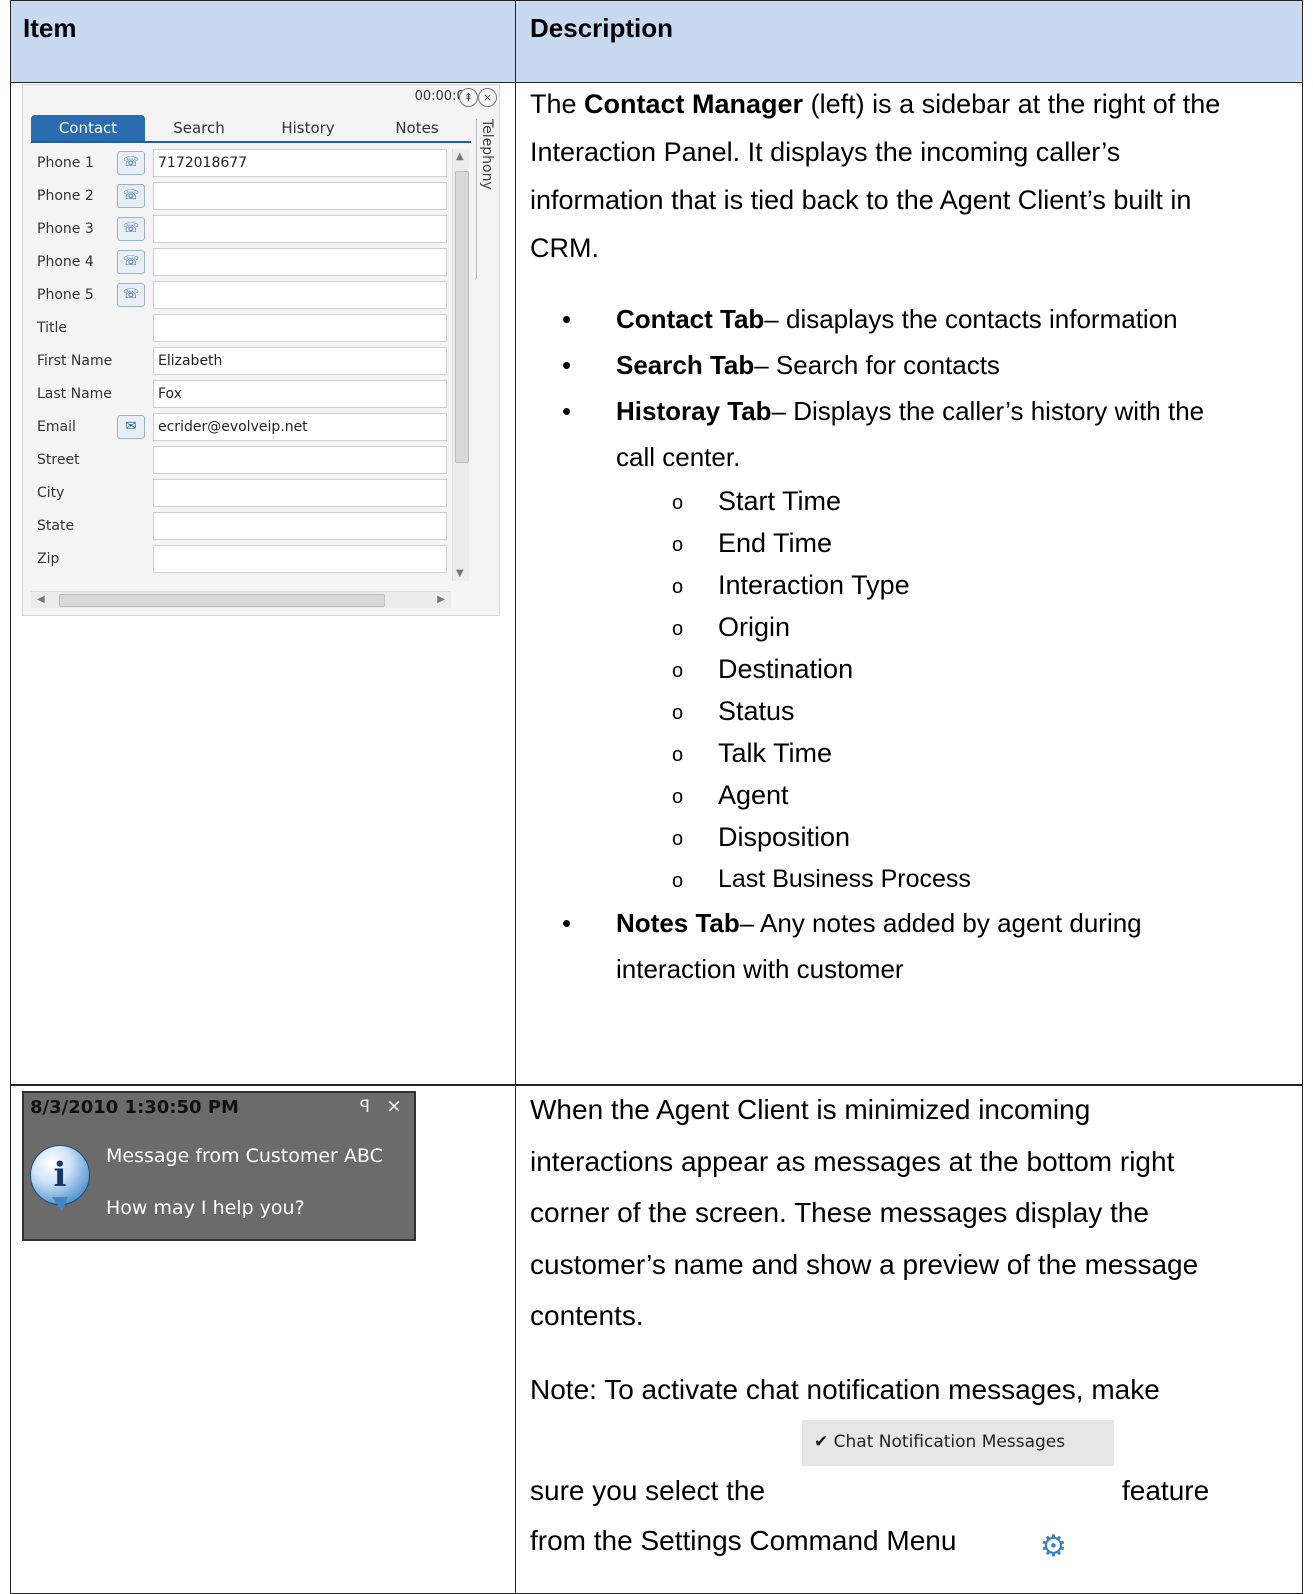 The image size is (1313, 1594). Describe the element at coordinates (934, 586) in the screenshot. I see `sub-list-item: Interaction Type` at that location.